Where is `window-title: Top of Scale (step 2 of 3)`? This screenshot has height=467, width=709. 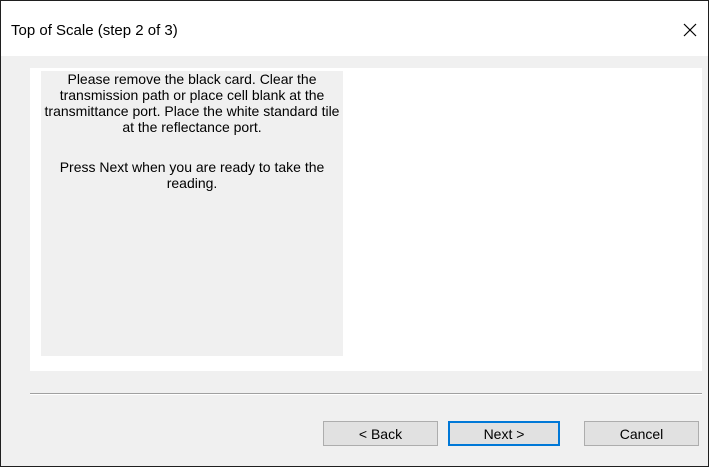 window-title: Top of Scale (step 2 of 3) is located at coordinates (94, 30).